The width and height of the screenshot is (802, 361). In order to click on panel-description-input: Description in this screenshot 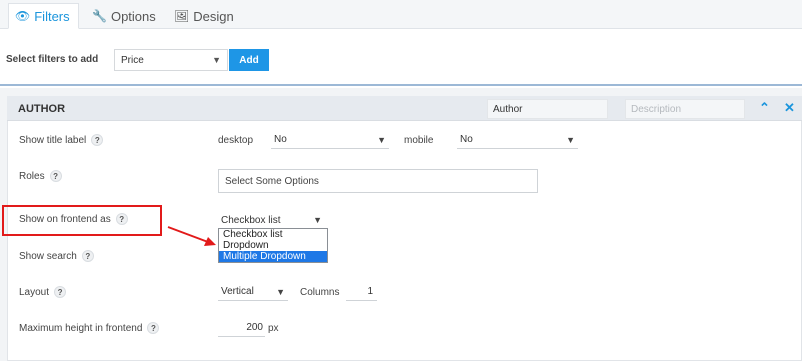, I will do `click(685, 109)`.